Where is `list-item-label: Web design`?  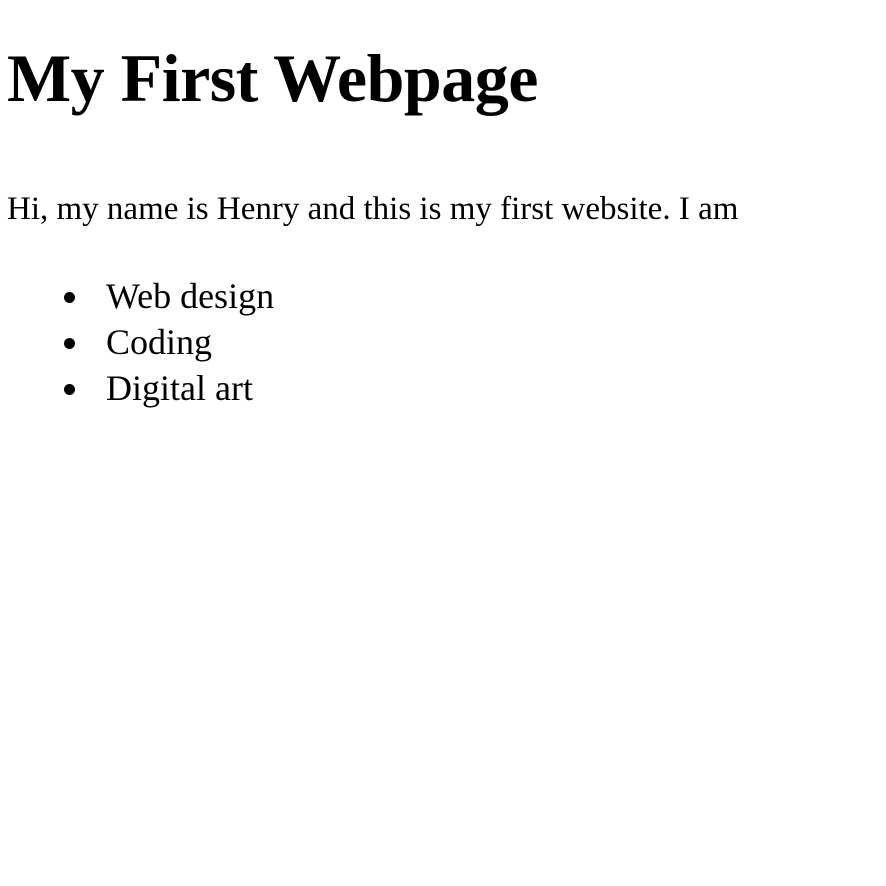
list-item-label: Web design is located at coordinates (190, 296).